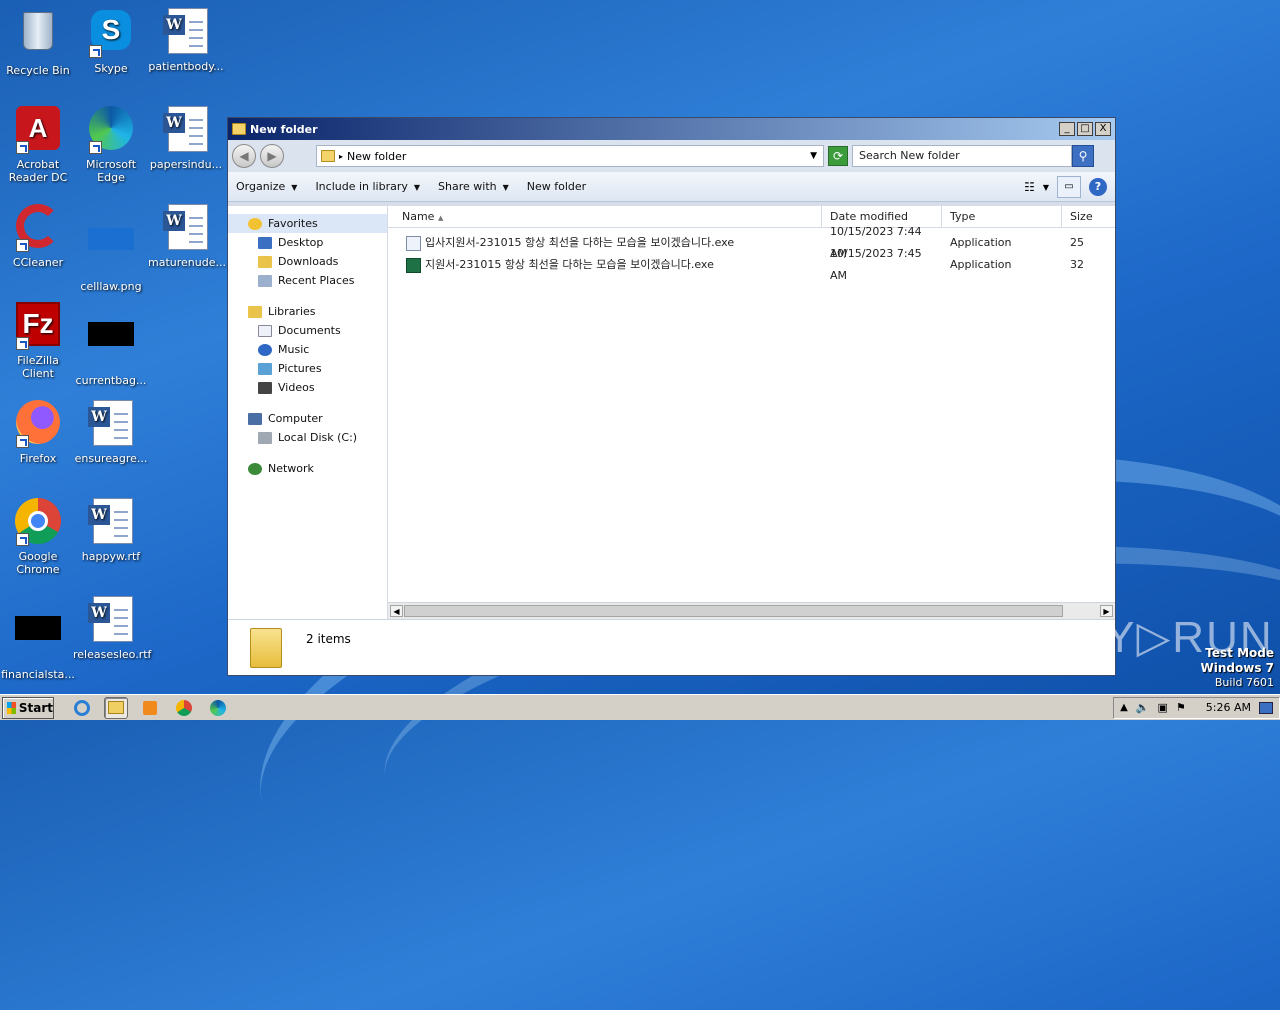 The width and height of the screenshot is (1280, 1010). What do you see at coordinates (38, 563) in the screenshot?
I see `desktop-icon-label: Google Chrome` at bounding box center [38, 563].